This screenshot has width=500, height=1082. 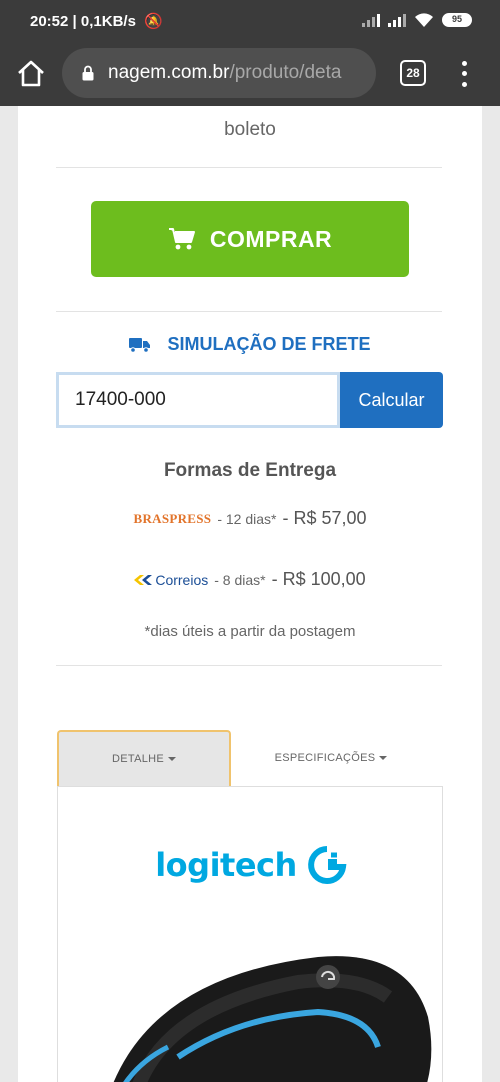 What do you see at coordinates (272, 1019) in the screenshot?
I see `mouse-product-image` at bounding box center [272, 1019].